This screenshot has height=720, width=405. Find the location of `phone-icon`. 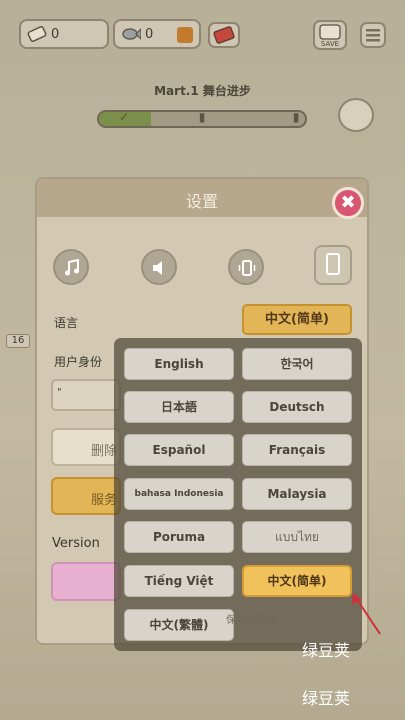

phone-icon is located at coordinates (333, 264).